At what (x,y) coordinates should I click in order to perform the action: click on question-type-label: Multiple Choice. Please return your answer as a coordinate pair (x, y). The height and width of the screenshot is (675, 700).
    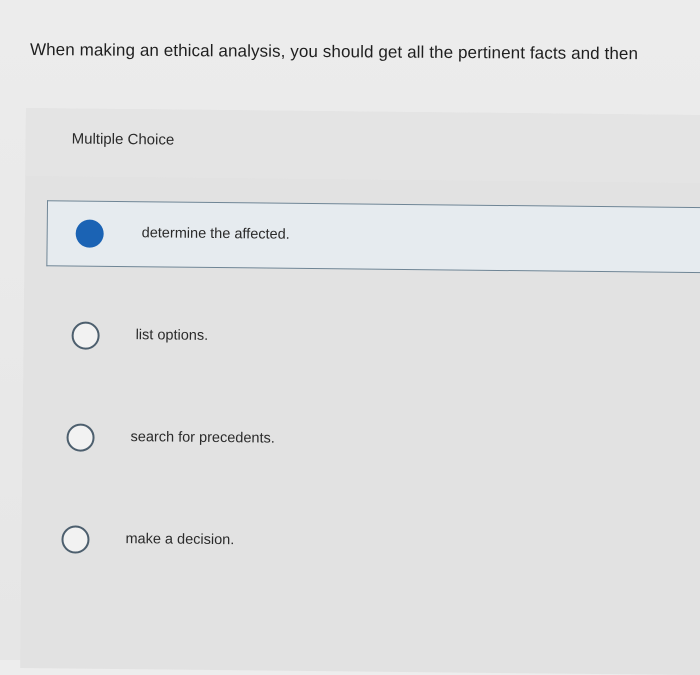
    Looking at the image, I should click on (123, 139).